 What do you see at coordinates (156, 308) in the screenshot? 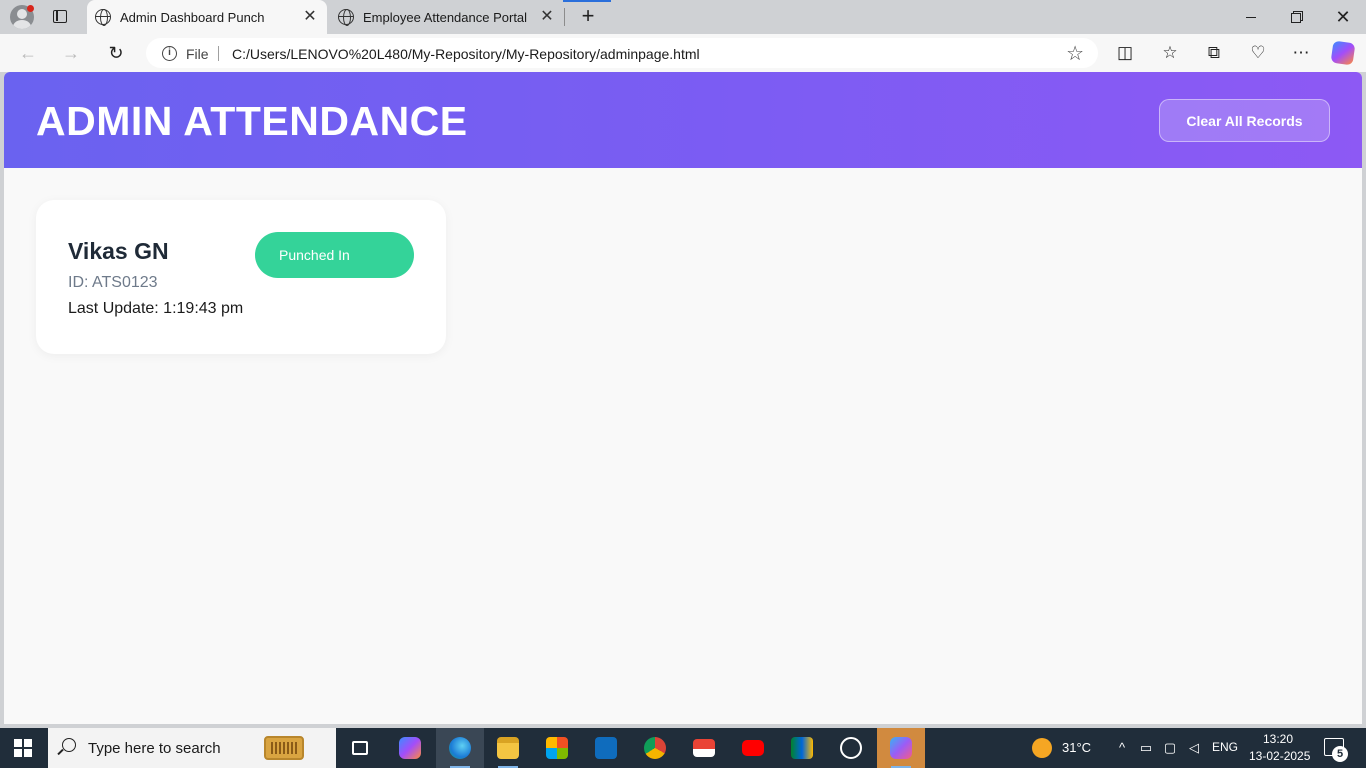
I see `last-update: Last Update: 1:19:43 pm` at bounding box center [156, 308].